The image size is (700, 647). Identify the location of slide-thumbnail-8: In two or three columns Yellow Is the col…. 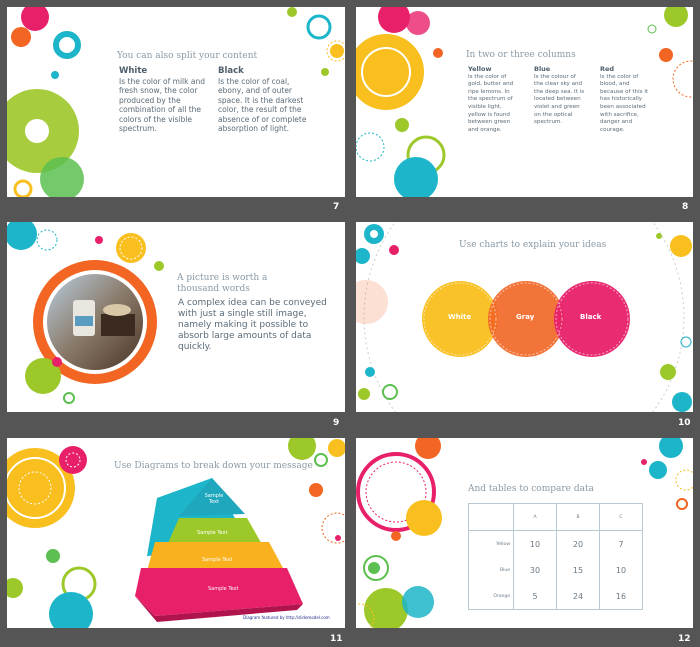
(524, 102).